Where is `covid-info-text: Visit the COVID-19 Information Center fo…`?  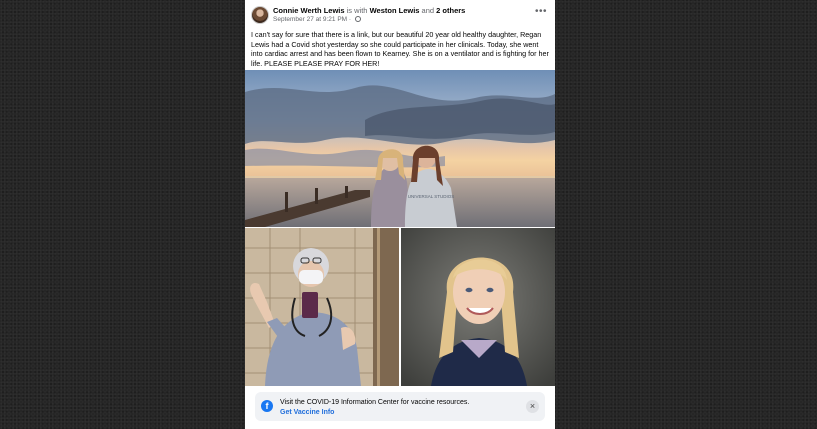
covid-info-text: Visit the COVID-19 Information Center fo… is located at coordinates (375, 402).